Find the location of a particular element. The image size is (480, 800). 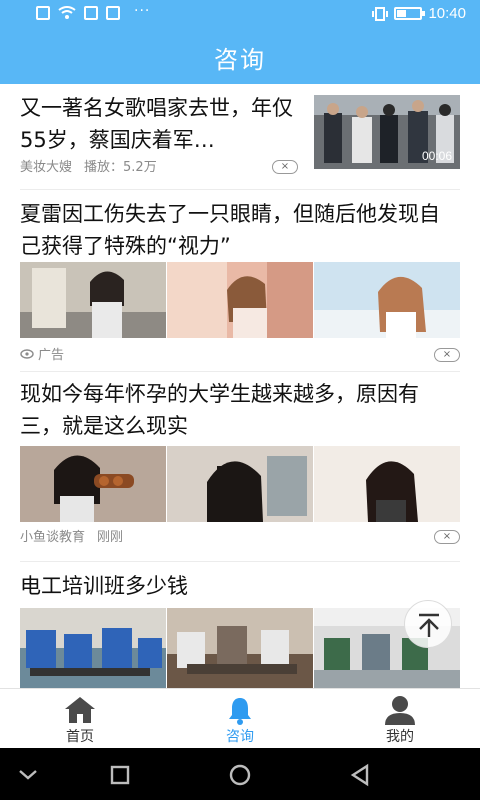

ad-eye-icon is located at coordinates (27, 353).